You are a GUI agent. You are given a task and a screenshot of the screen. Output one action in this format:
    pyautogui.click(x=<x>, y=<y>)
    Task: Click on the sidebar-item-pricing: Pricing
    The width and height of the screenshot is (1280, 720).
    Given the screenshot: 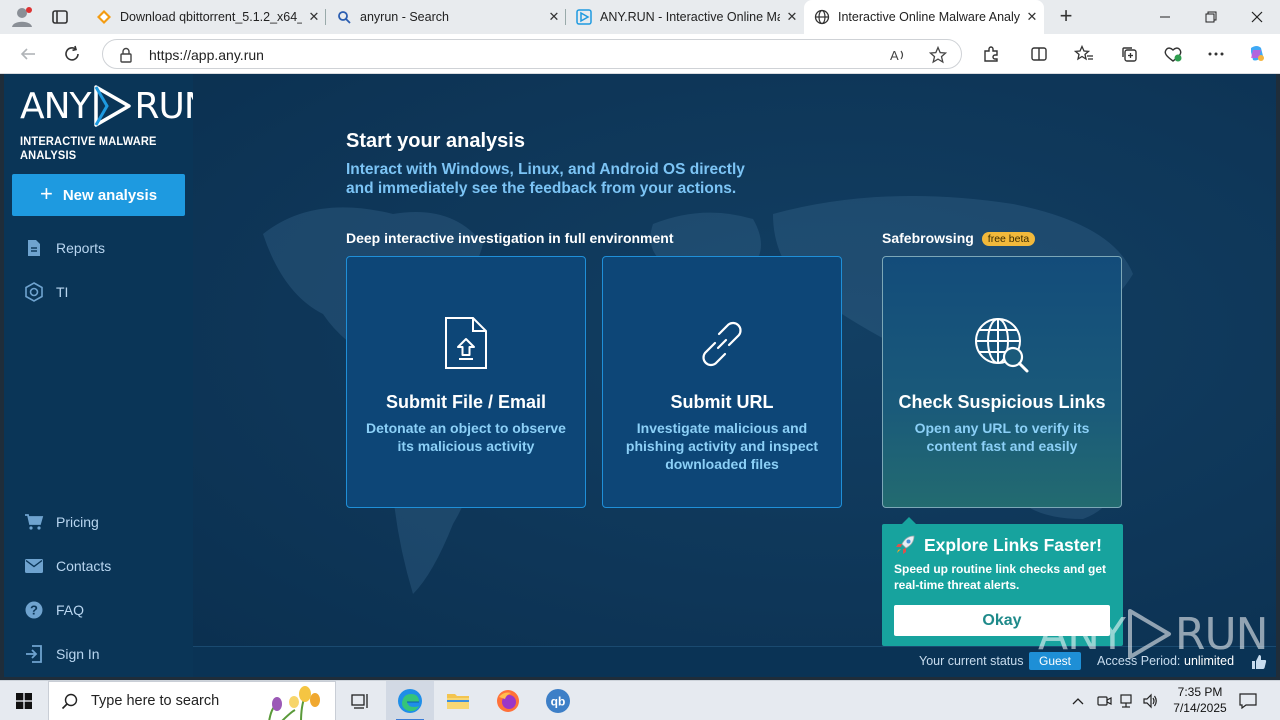 What is the action you would take?
    pyautogui.click(x=61, y=522)
    